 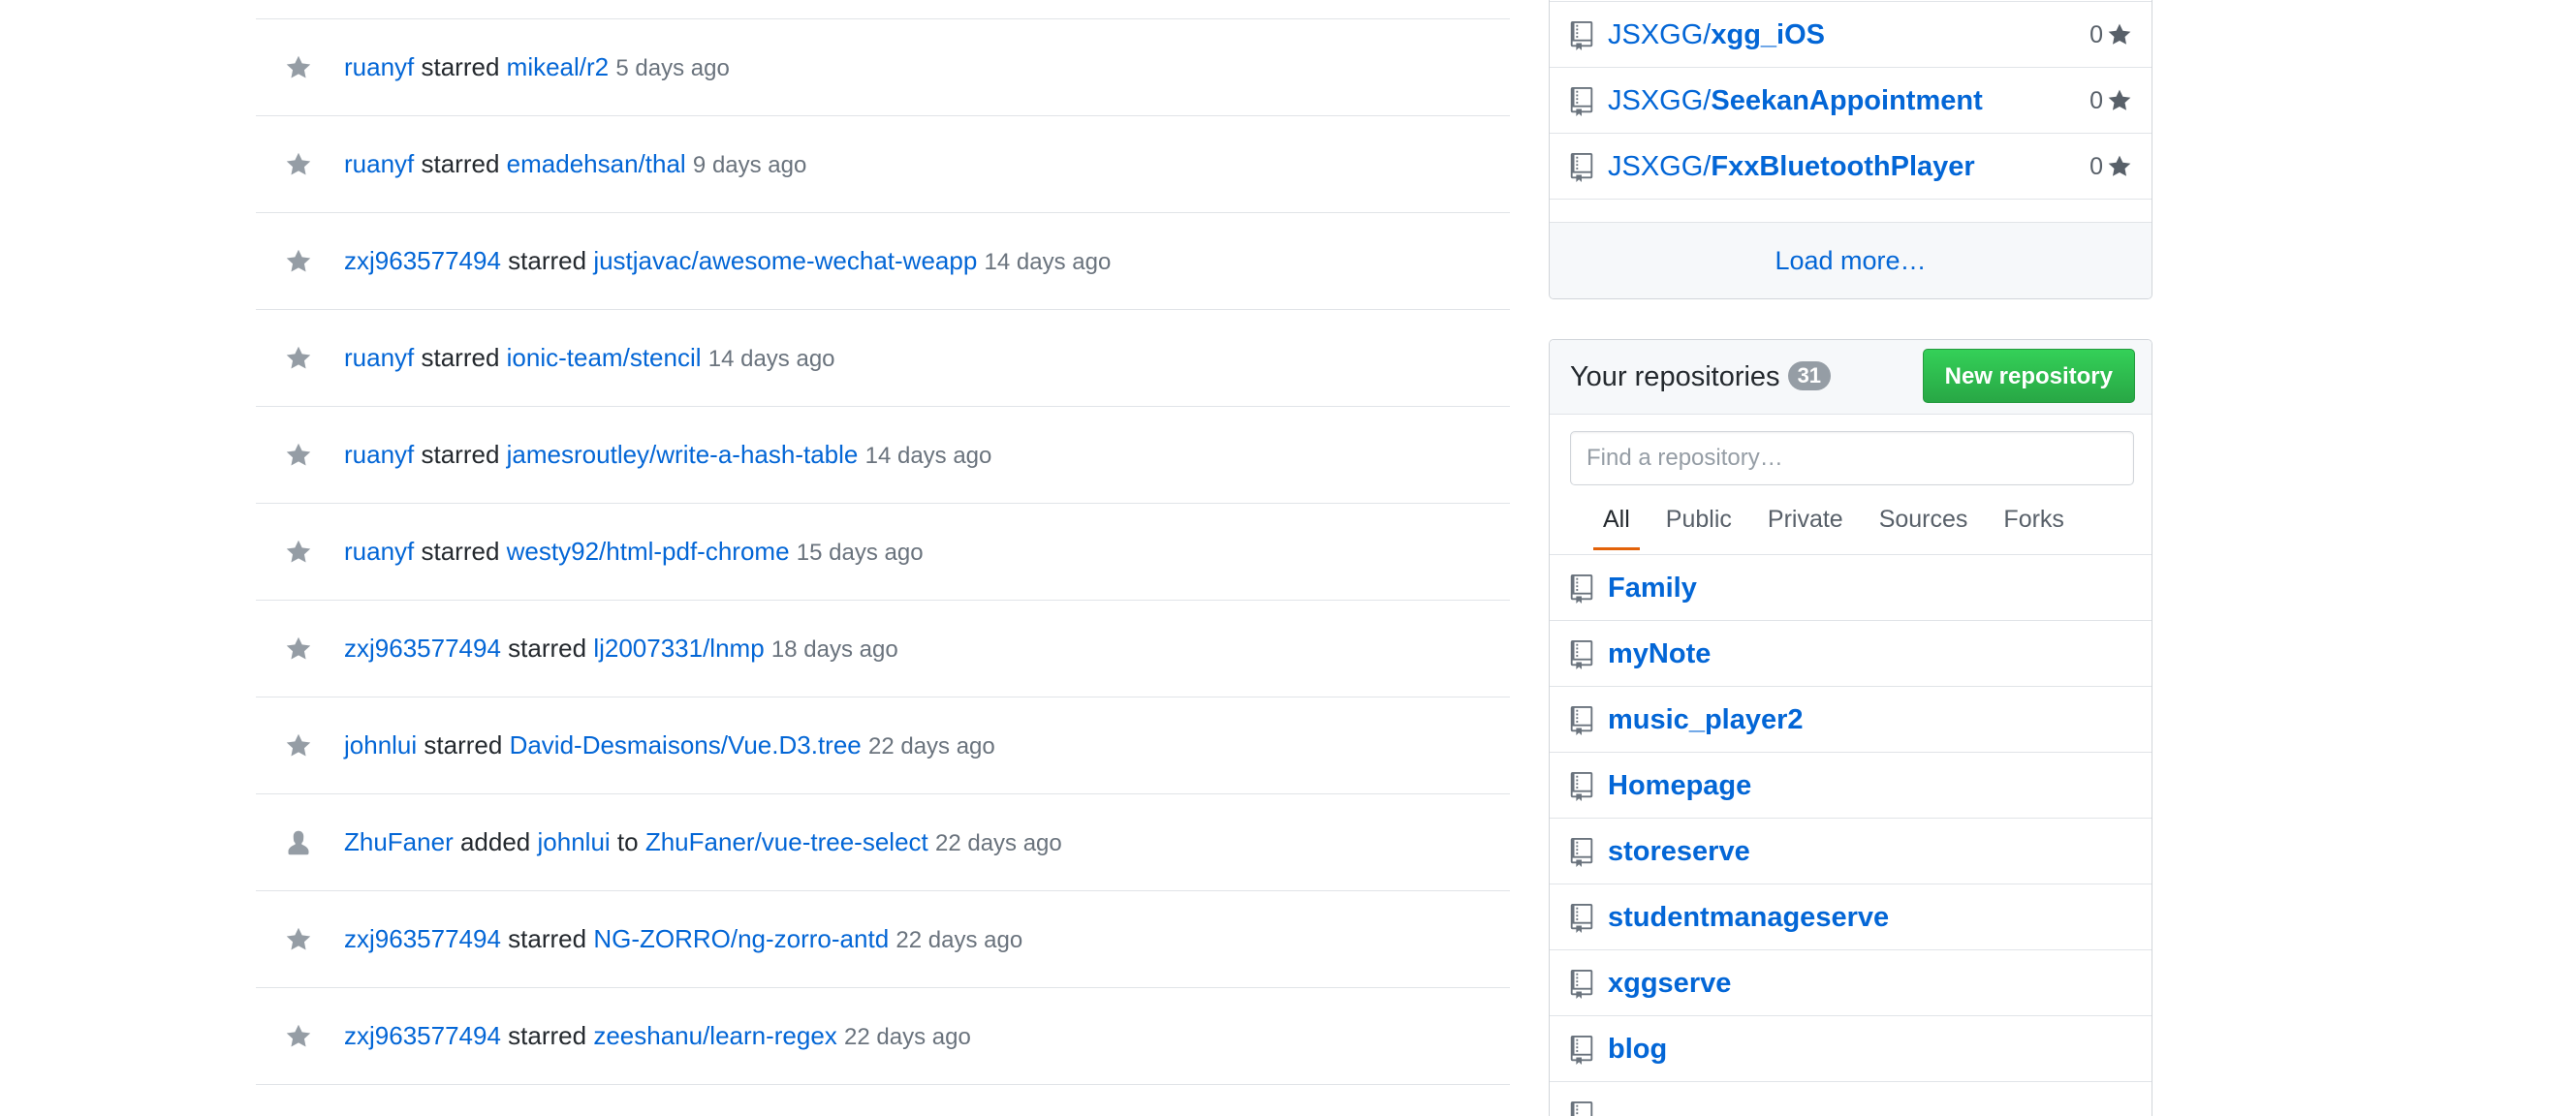 I want to click on tab-forks: Forks, so click(x=2033, y=526).